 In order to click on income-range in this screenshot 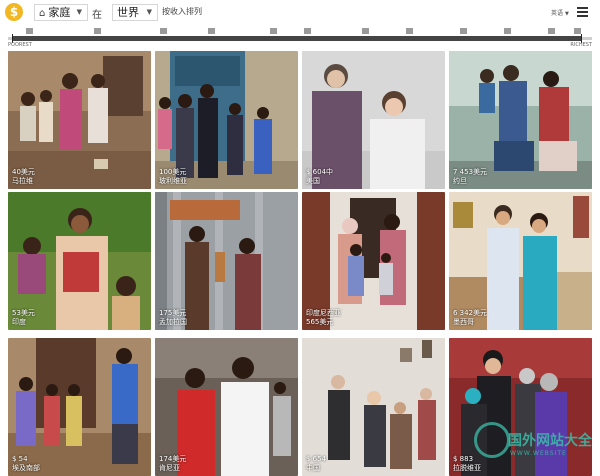, I will do `click(297, 38)`.